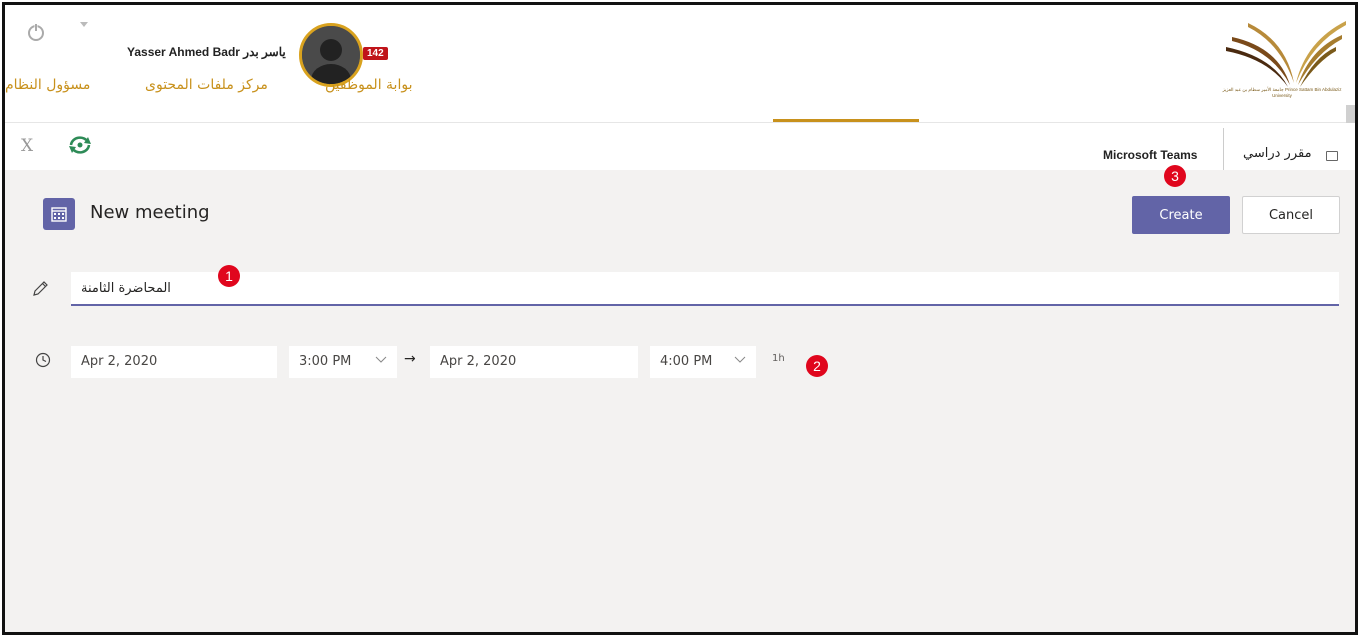 This screenshot has height=637, width=1360. What do you see at coordinates (174, 362) in the screenshot?
I see `start-date-field: Apr 2, 2020` at bounding box center [174, 362].